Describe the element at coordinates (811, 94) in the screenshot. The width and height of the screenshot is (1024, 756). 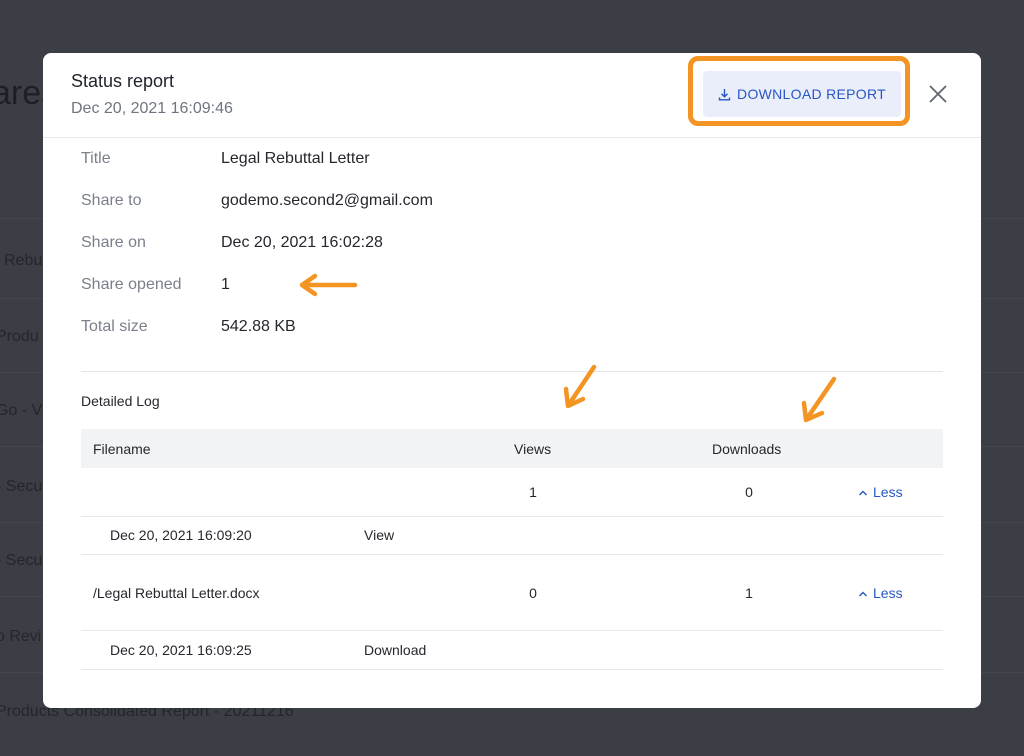
I see `download-report-label: DOWNLOAD REPORT` at that location.